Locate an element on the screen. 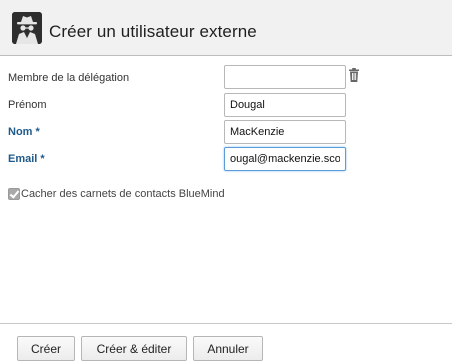 Image resolution: width=452 pixels, height=362 pixels. dialog-title: Créer un utilisateur externe is located at coordinates (153, 31).